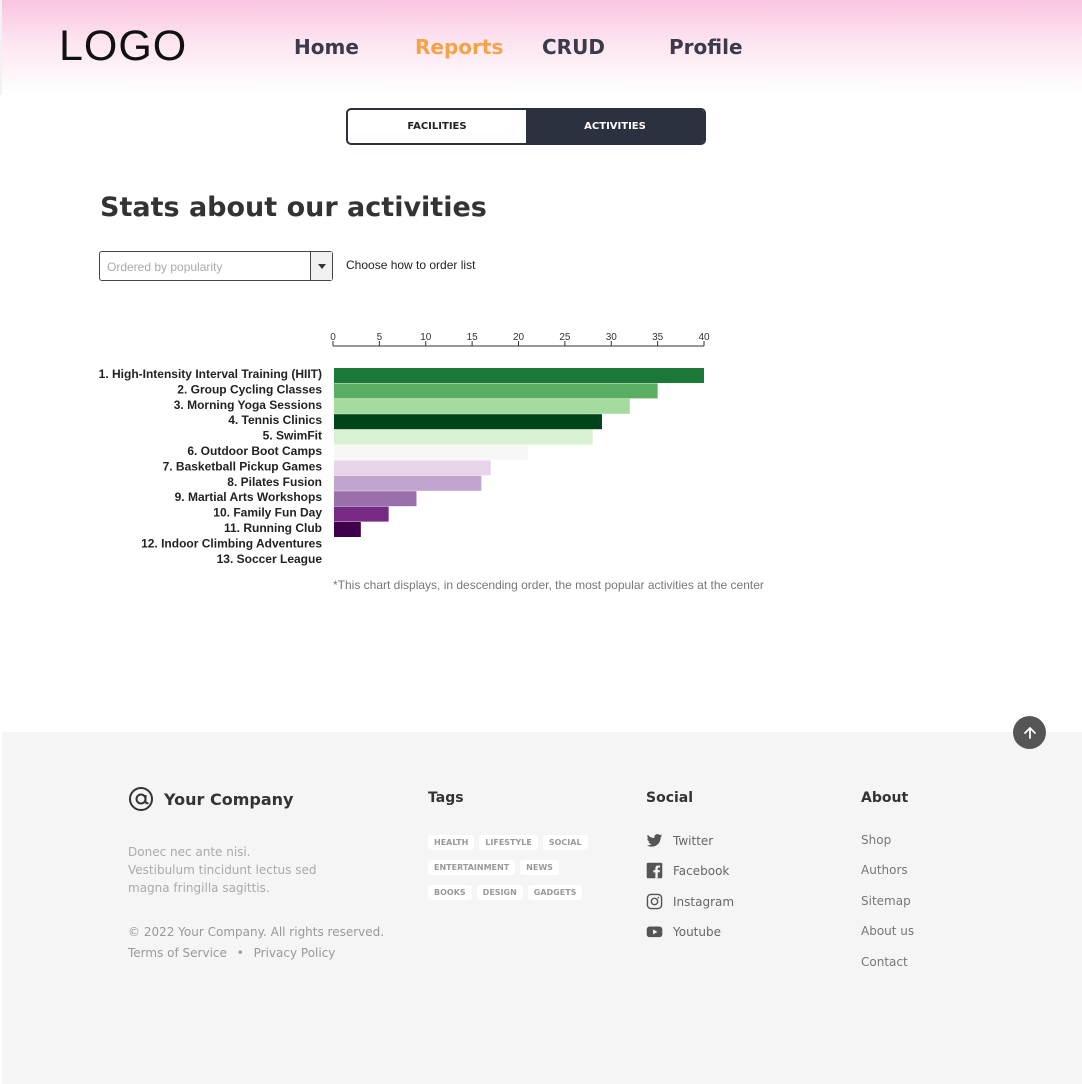  Describe the element at coordinates (231, 953) in the screenshot. I see `legal-links: Terms of Service • Privacy Policy` at that location.